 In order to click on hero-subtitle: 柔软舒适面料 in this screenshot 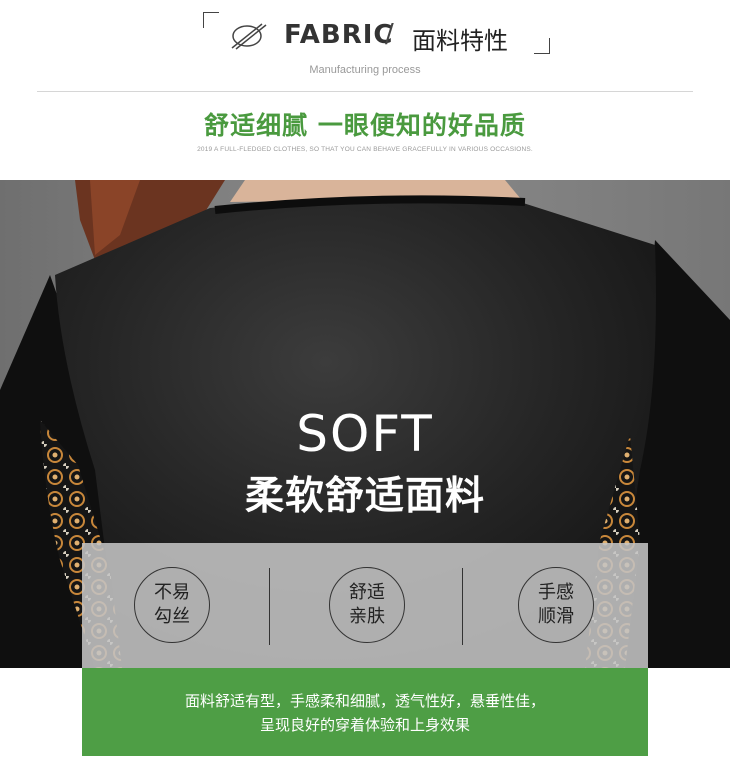, I will do `click(364, 496)`.